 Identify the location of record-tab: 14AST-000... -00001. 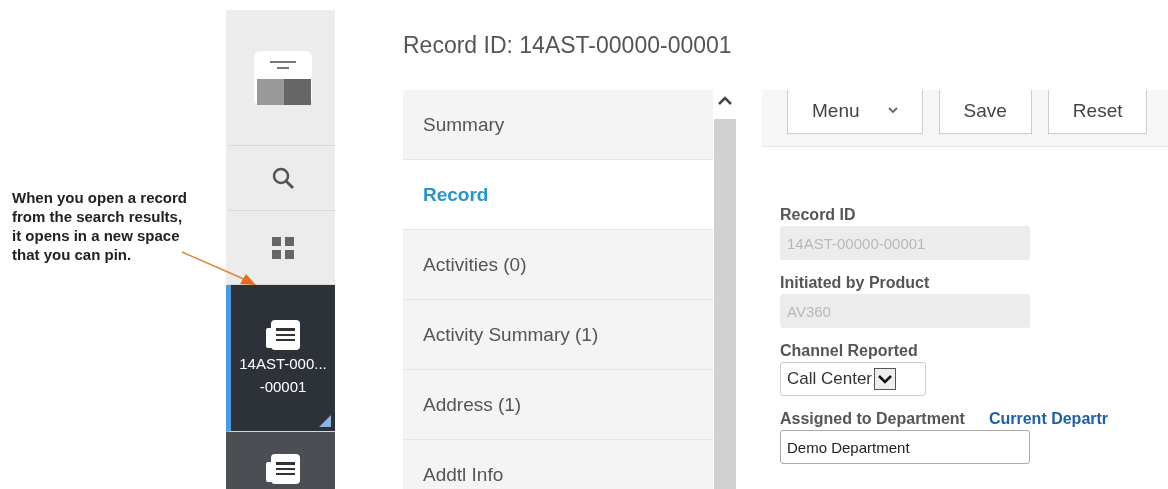
(280, 358).